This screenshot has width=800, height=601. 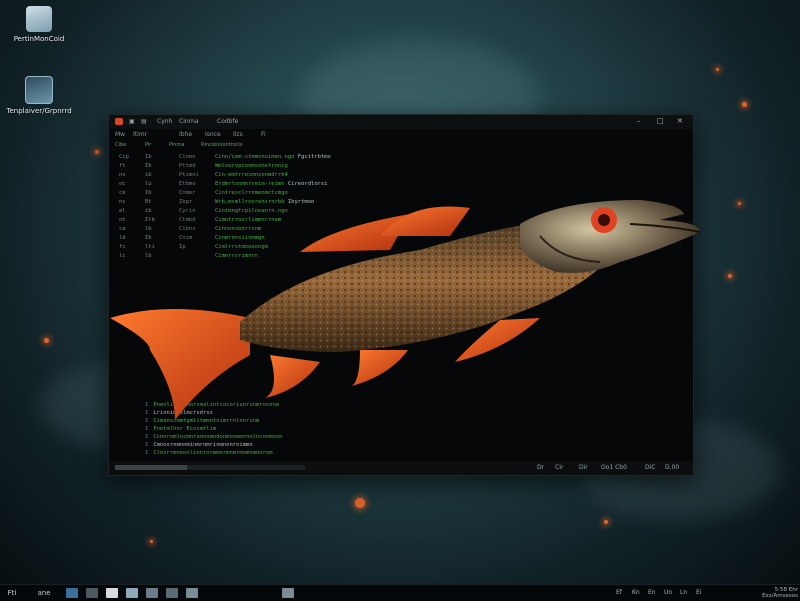 I want to click on tray-item: Un, so click(x=668, y=592).